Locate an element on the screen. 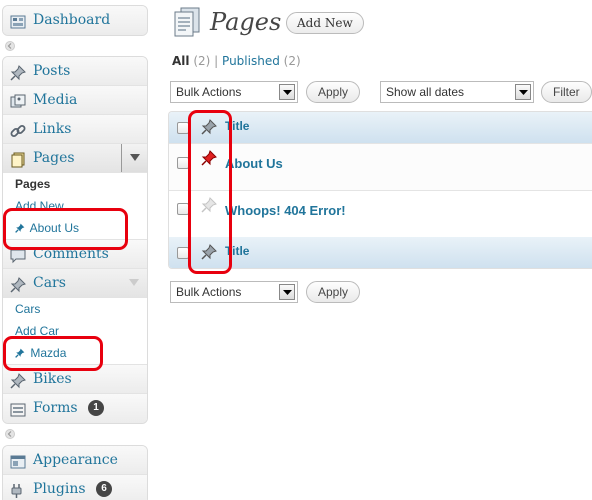  menu-item-cars: Cars is located at coordinates (75, 283).